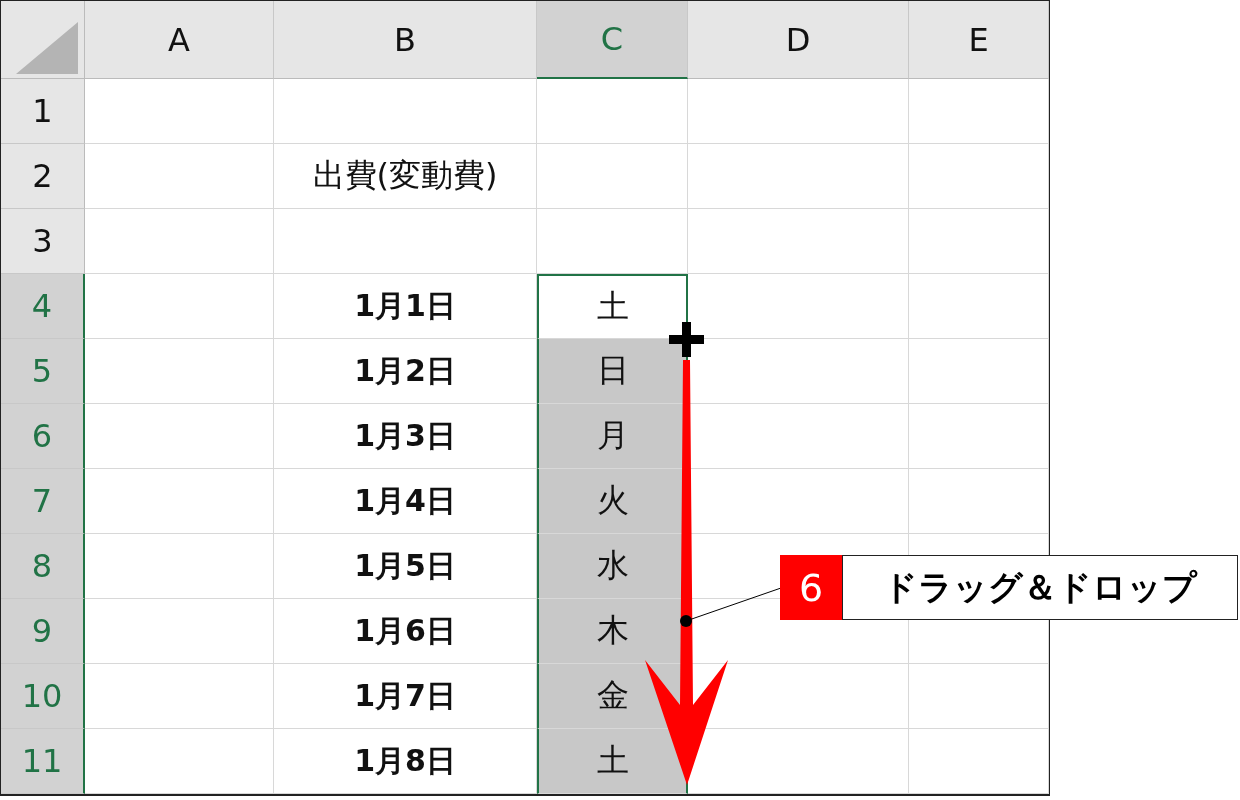  What do you see at coordinates (43, 371) in the screenshot?
I see `row-header: 5` at bounding box center [43, 371].